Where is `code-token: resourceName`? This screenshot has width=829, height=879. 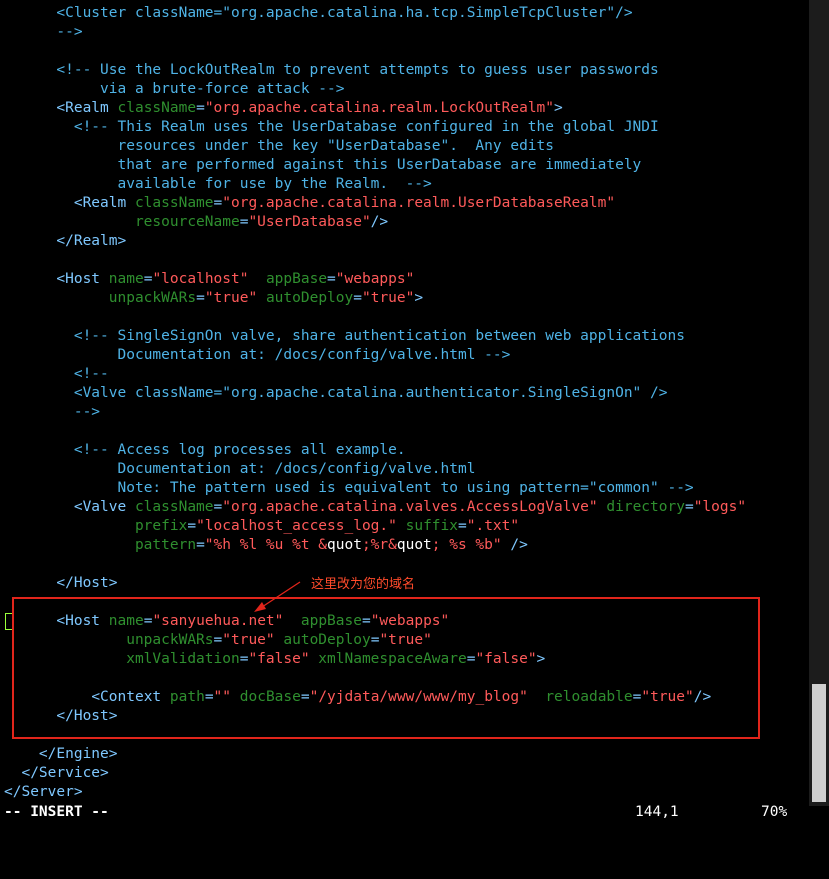 code-token: resourceName is located at coordinates (187, 222).